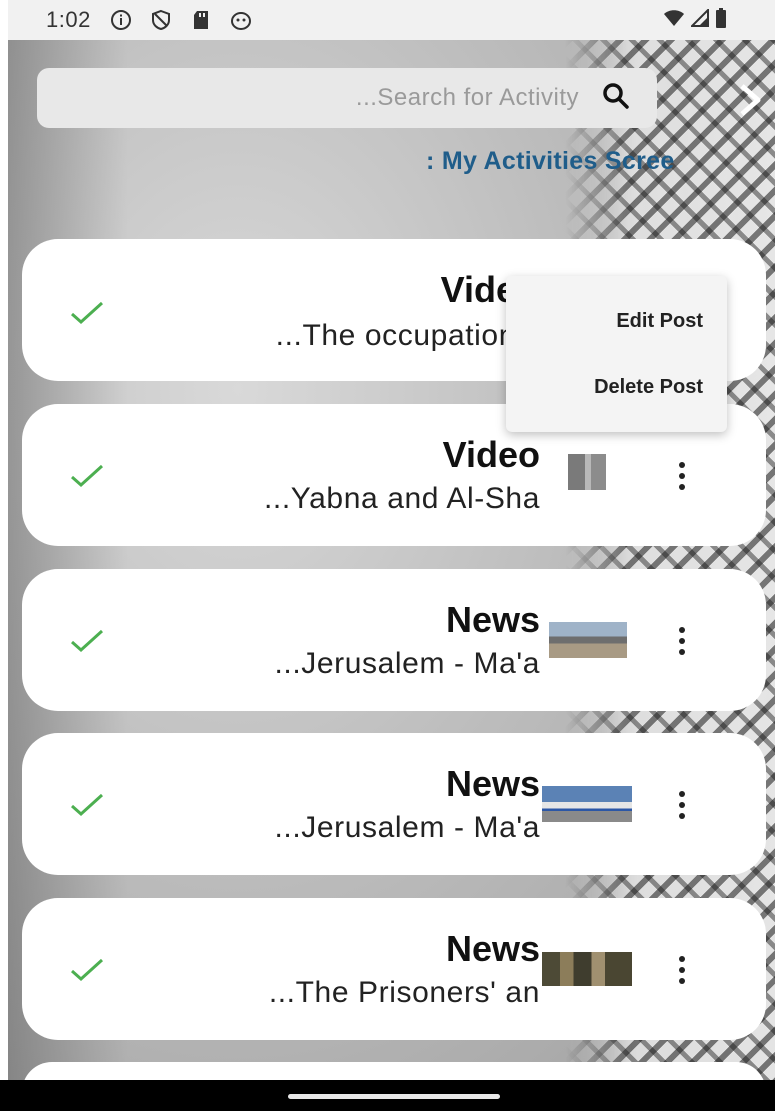 This screenshot has height=1111, width=775. What do you see at coordinates (491, 454) in the screenshot?
I see `card-type: Video` at bounding box center [491, 454].